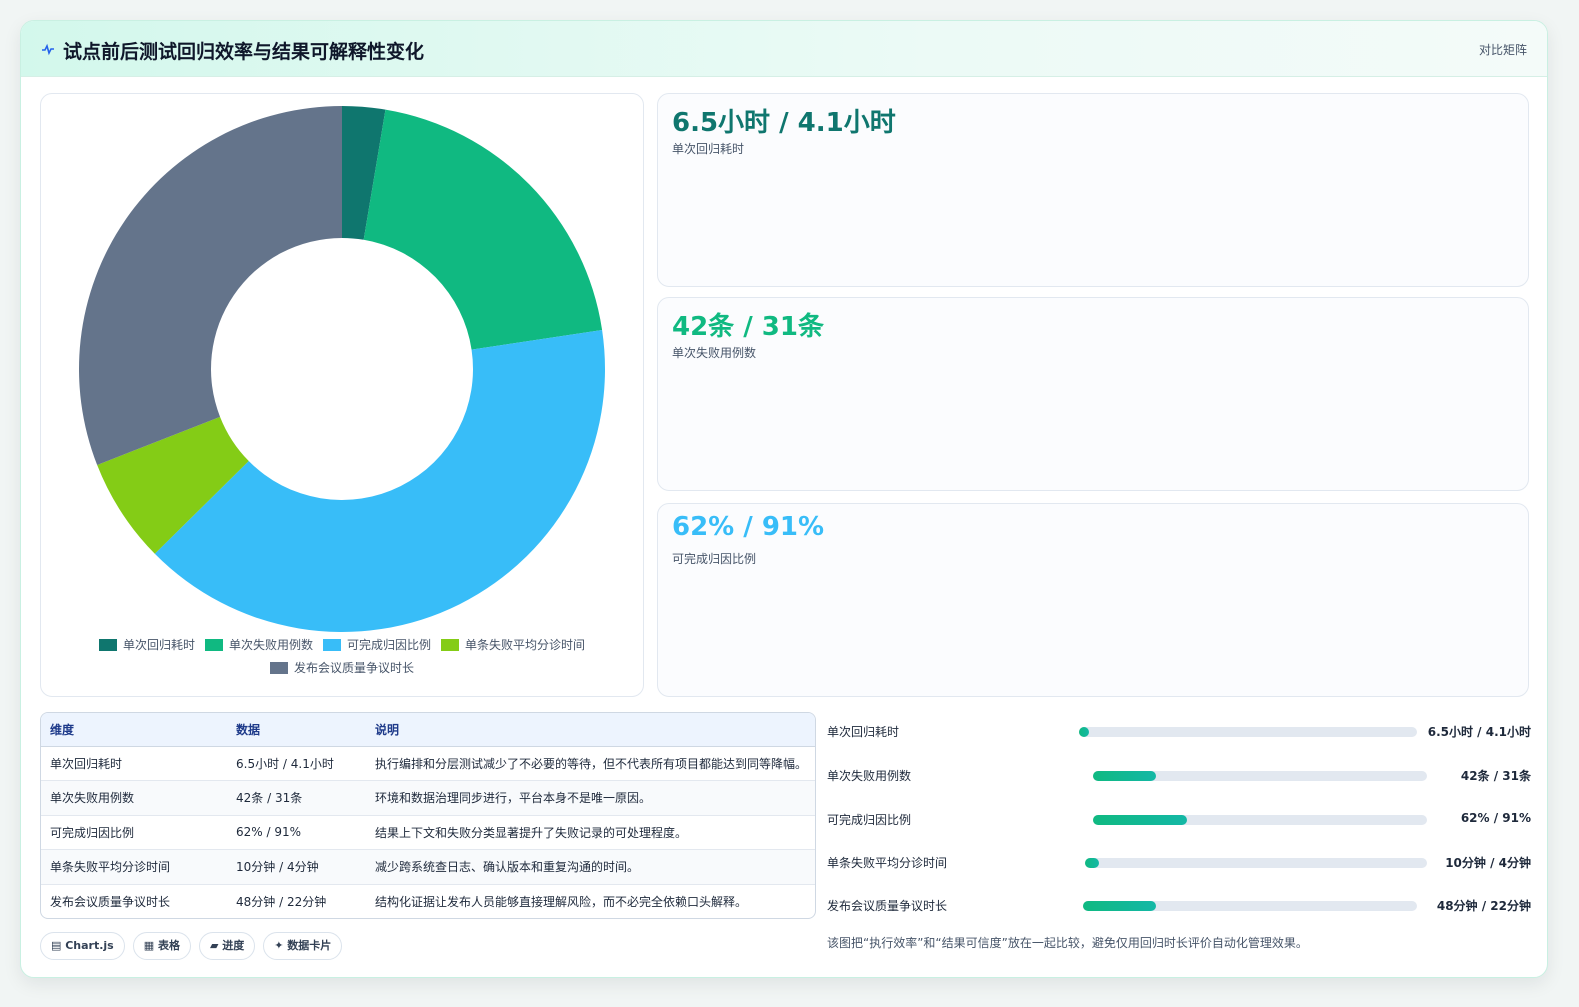 This screenshot has height=1007, width=1579. What do you see at coordinates (1503, 49) in the screenshot?
I see `view-tag: 对比矩阵` at bounding box center [1503, 49].